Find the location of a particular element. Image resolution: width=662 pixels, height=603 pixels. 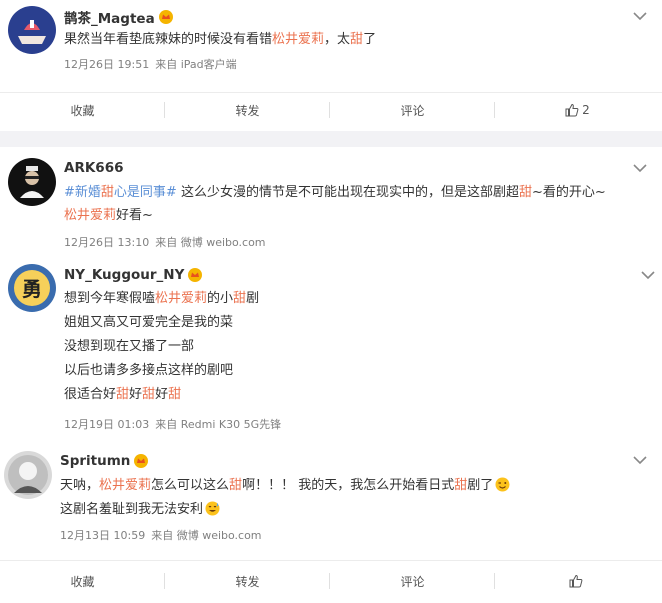

text-segment: 很适合好 is located at coordinates (90, 394).